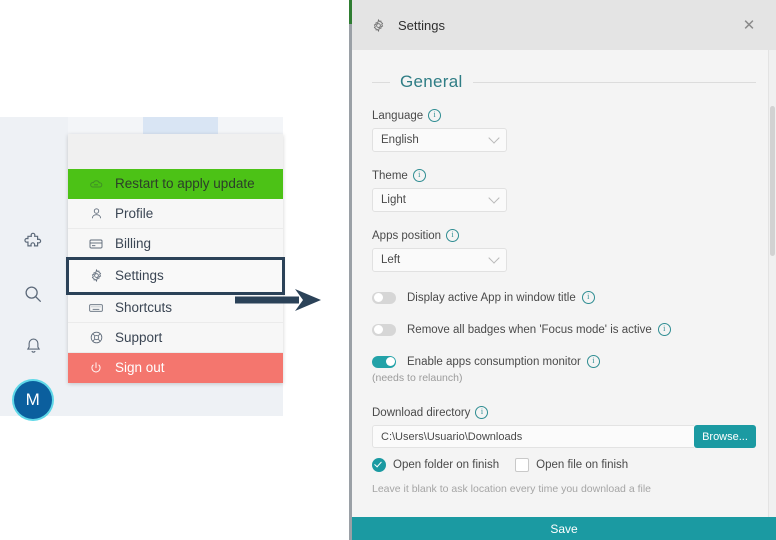 The image size is (776, 540). Describe the element at coordinates (400, 140) in the screenshot. I see `select-value: English` at that location.